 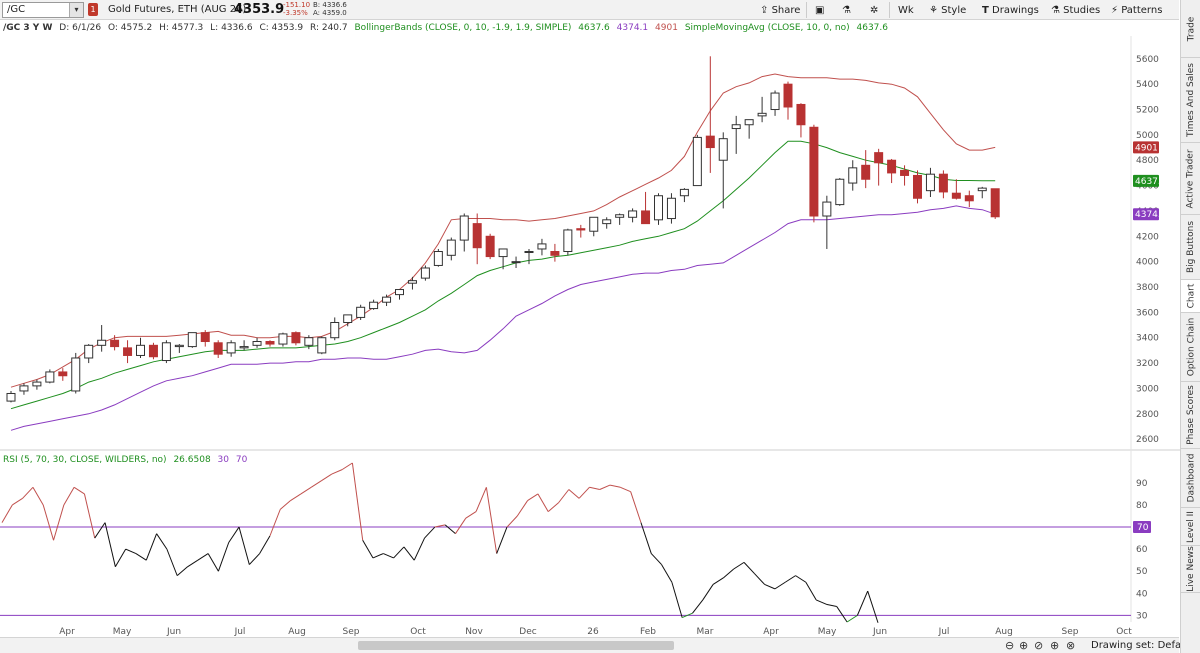 I want to click on side-tab-chart: Chart, so click(x=1190, y=296).